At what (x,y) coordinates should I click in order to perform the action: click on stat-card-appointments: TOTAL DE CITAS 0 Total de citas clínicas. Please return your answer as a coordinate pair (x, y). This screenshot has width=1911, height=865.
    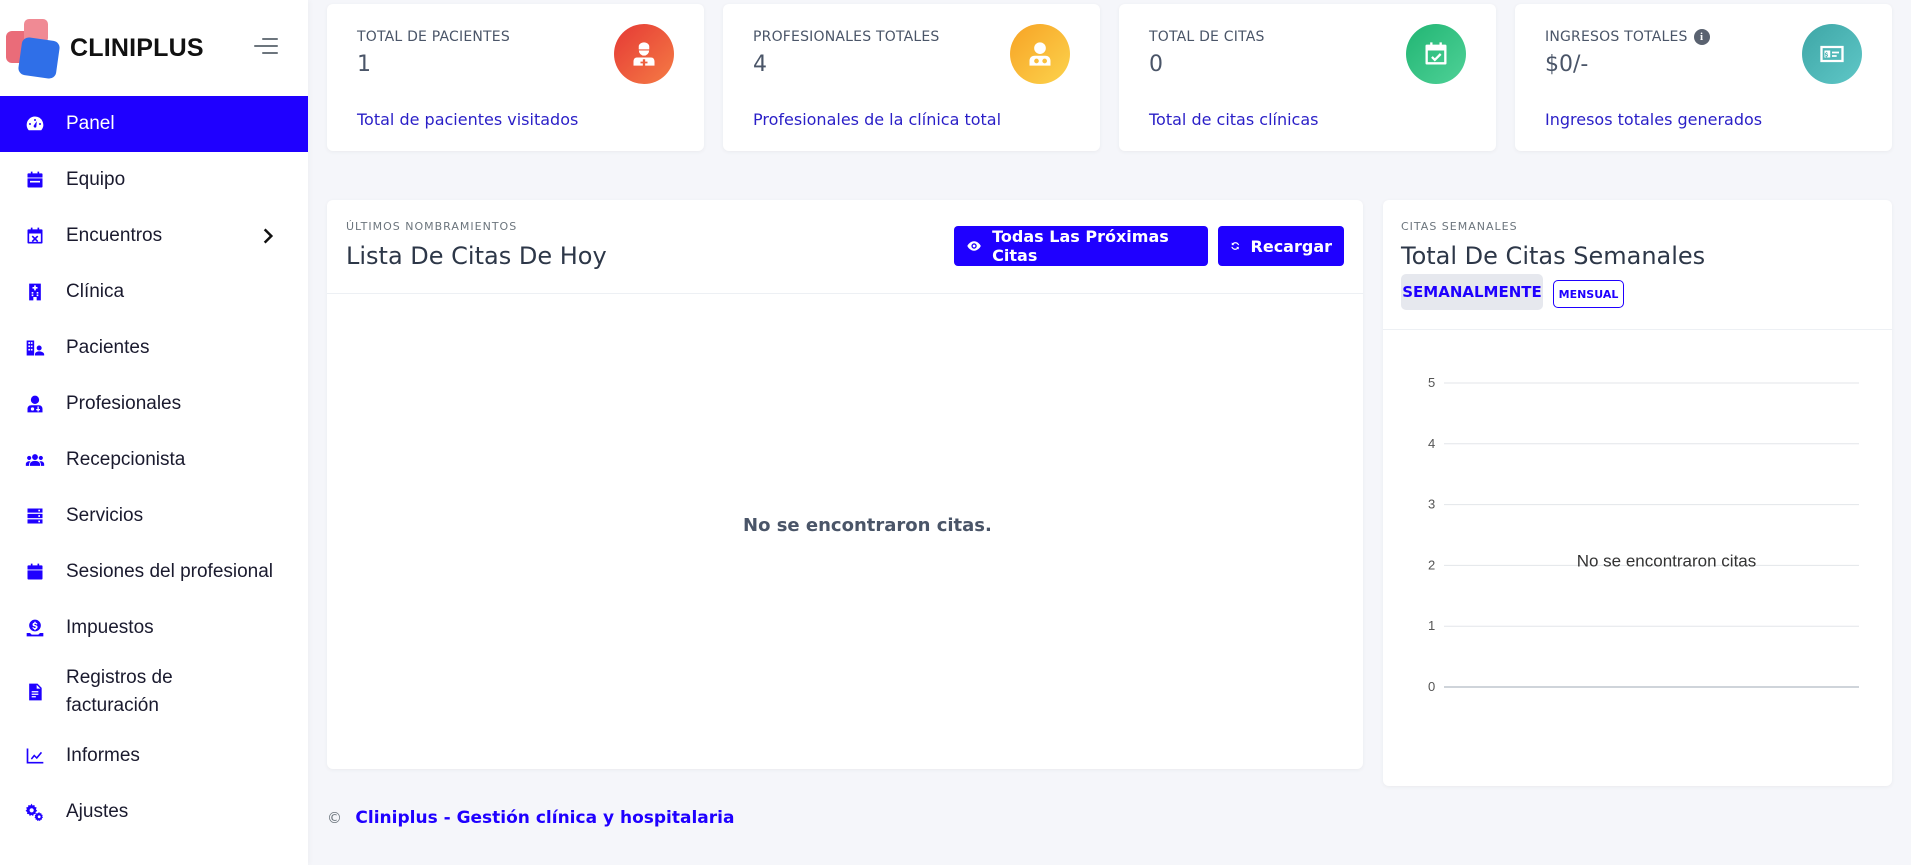
    Looking at the image, I should click on (1307, 77).